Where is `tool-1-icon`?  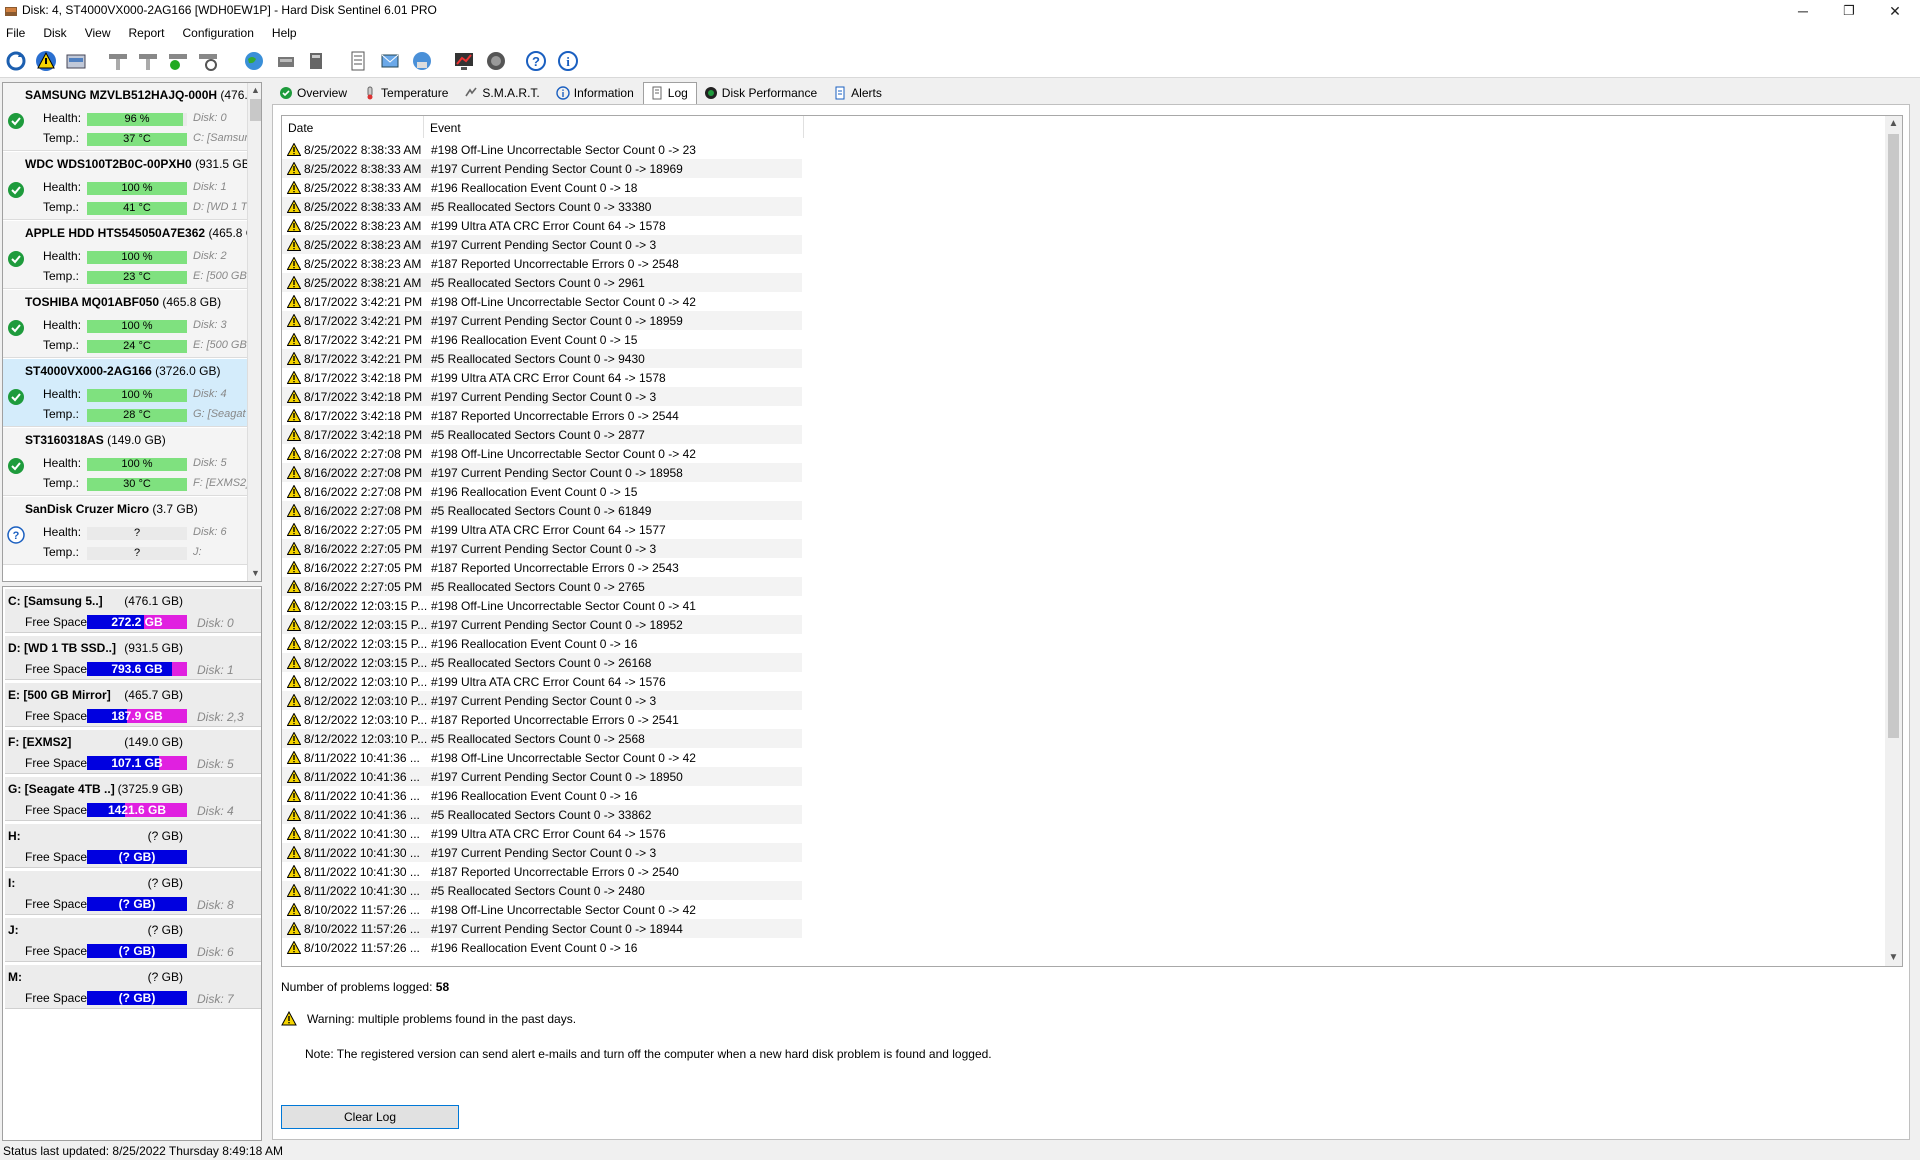 tool-1-icon is located at coordinates (118, 61).